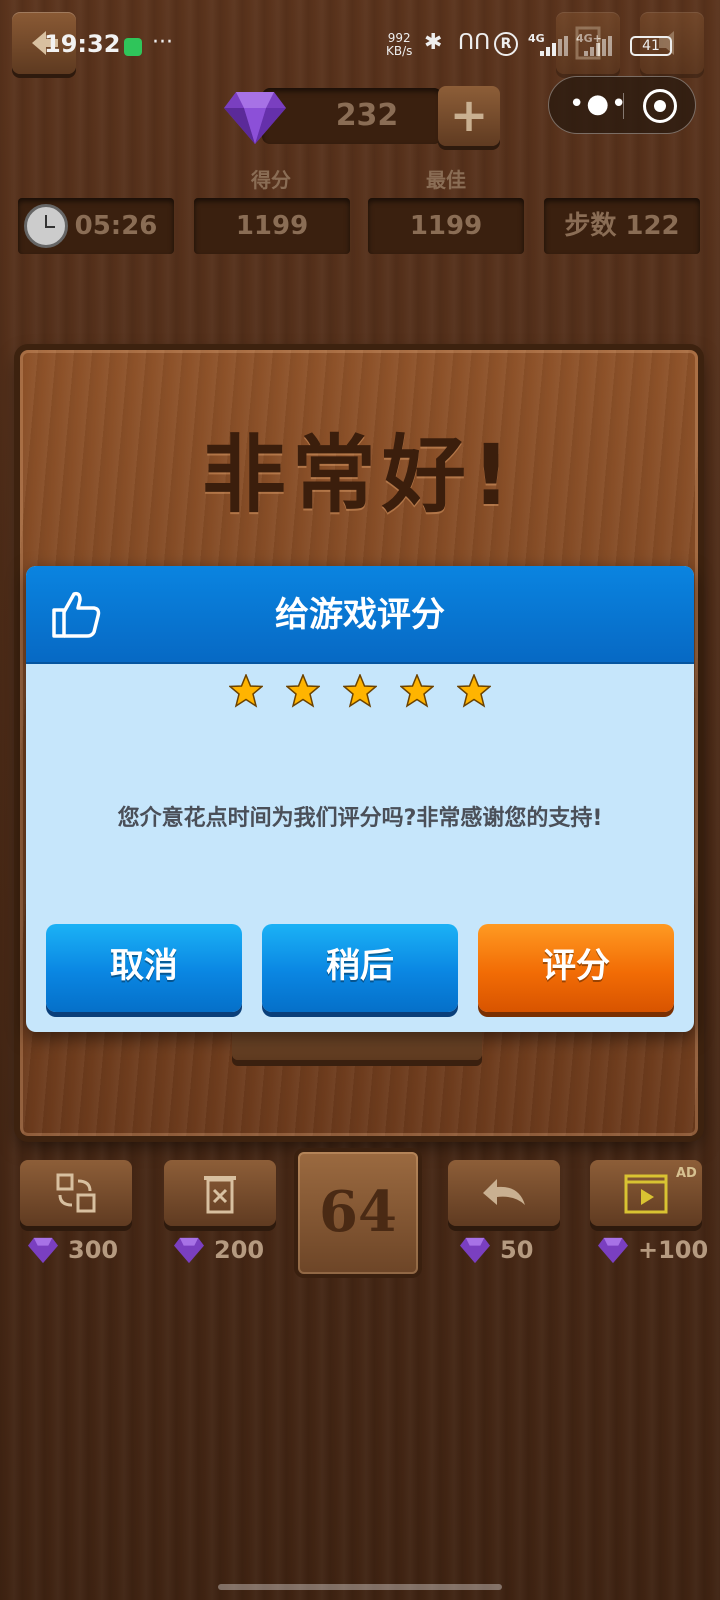 The width and height of the screenshot is (720, 1600). What do you see at coordinates (144, 968) in the screenshot?
I see `cancel-button: 取消` at bounding box center [144, 968].